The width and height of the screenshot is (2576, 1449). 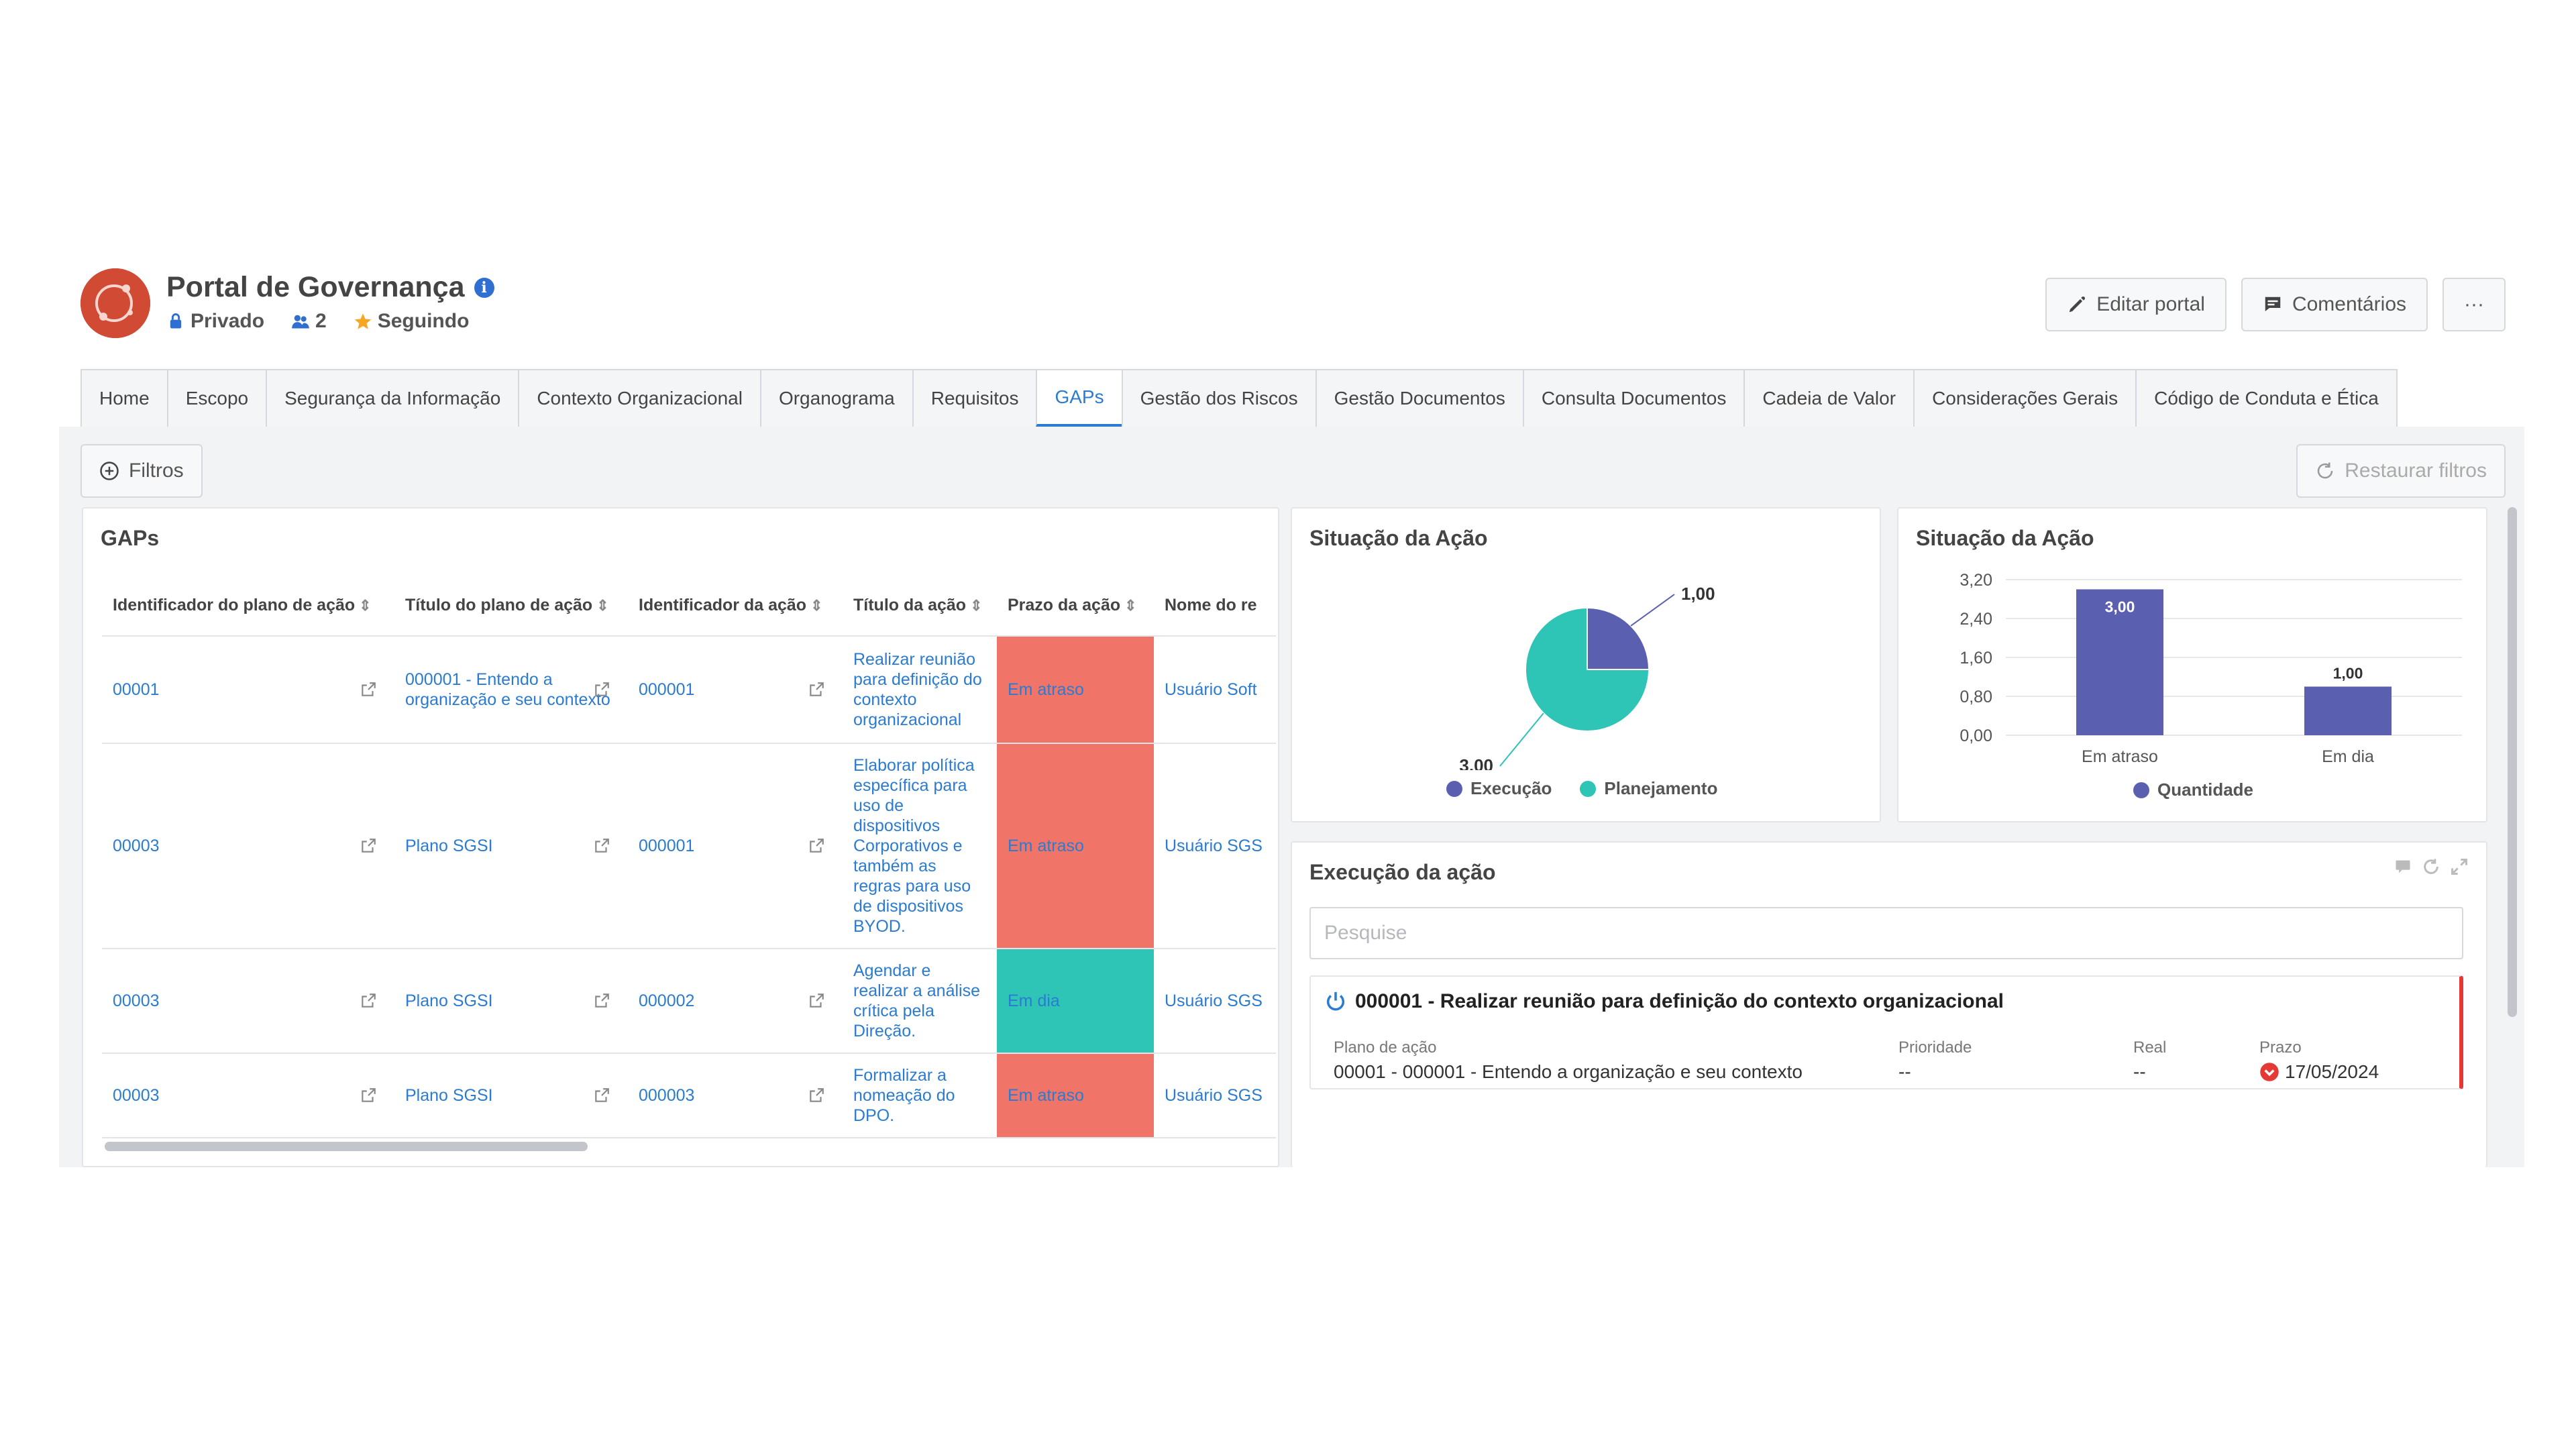 I want to click on tab-gestao-dos-riscos: Gestão dos Riscos, so click(x=1218, y=398).